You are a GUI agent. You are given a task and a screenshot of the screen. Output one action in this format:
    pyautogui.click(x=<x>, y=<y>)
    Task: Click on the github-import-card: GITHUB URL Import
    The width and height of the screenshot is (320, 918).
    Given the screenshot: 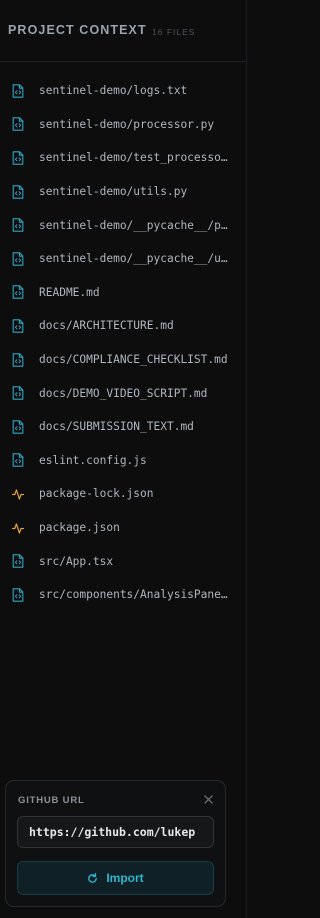 What is the action you would take?
    pyautogui.click(x=115, y=843)
    